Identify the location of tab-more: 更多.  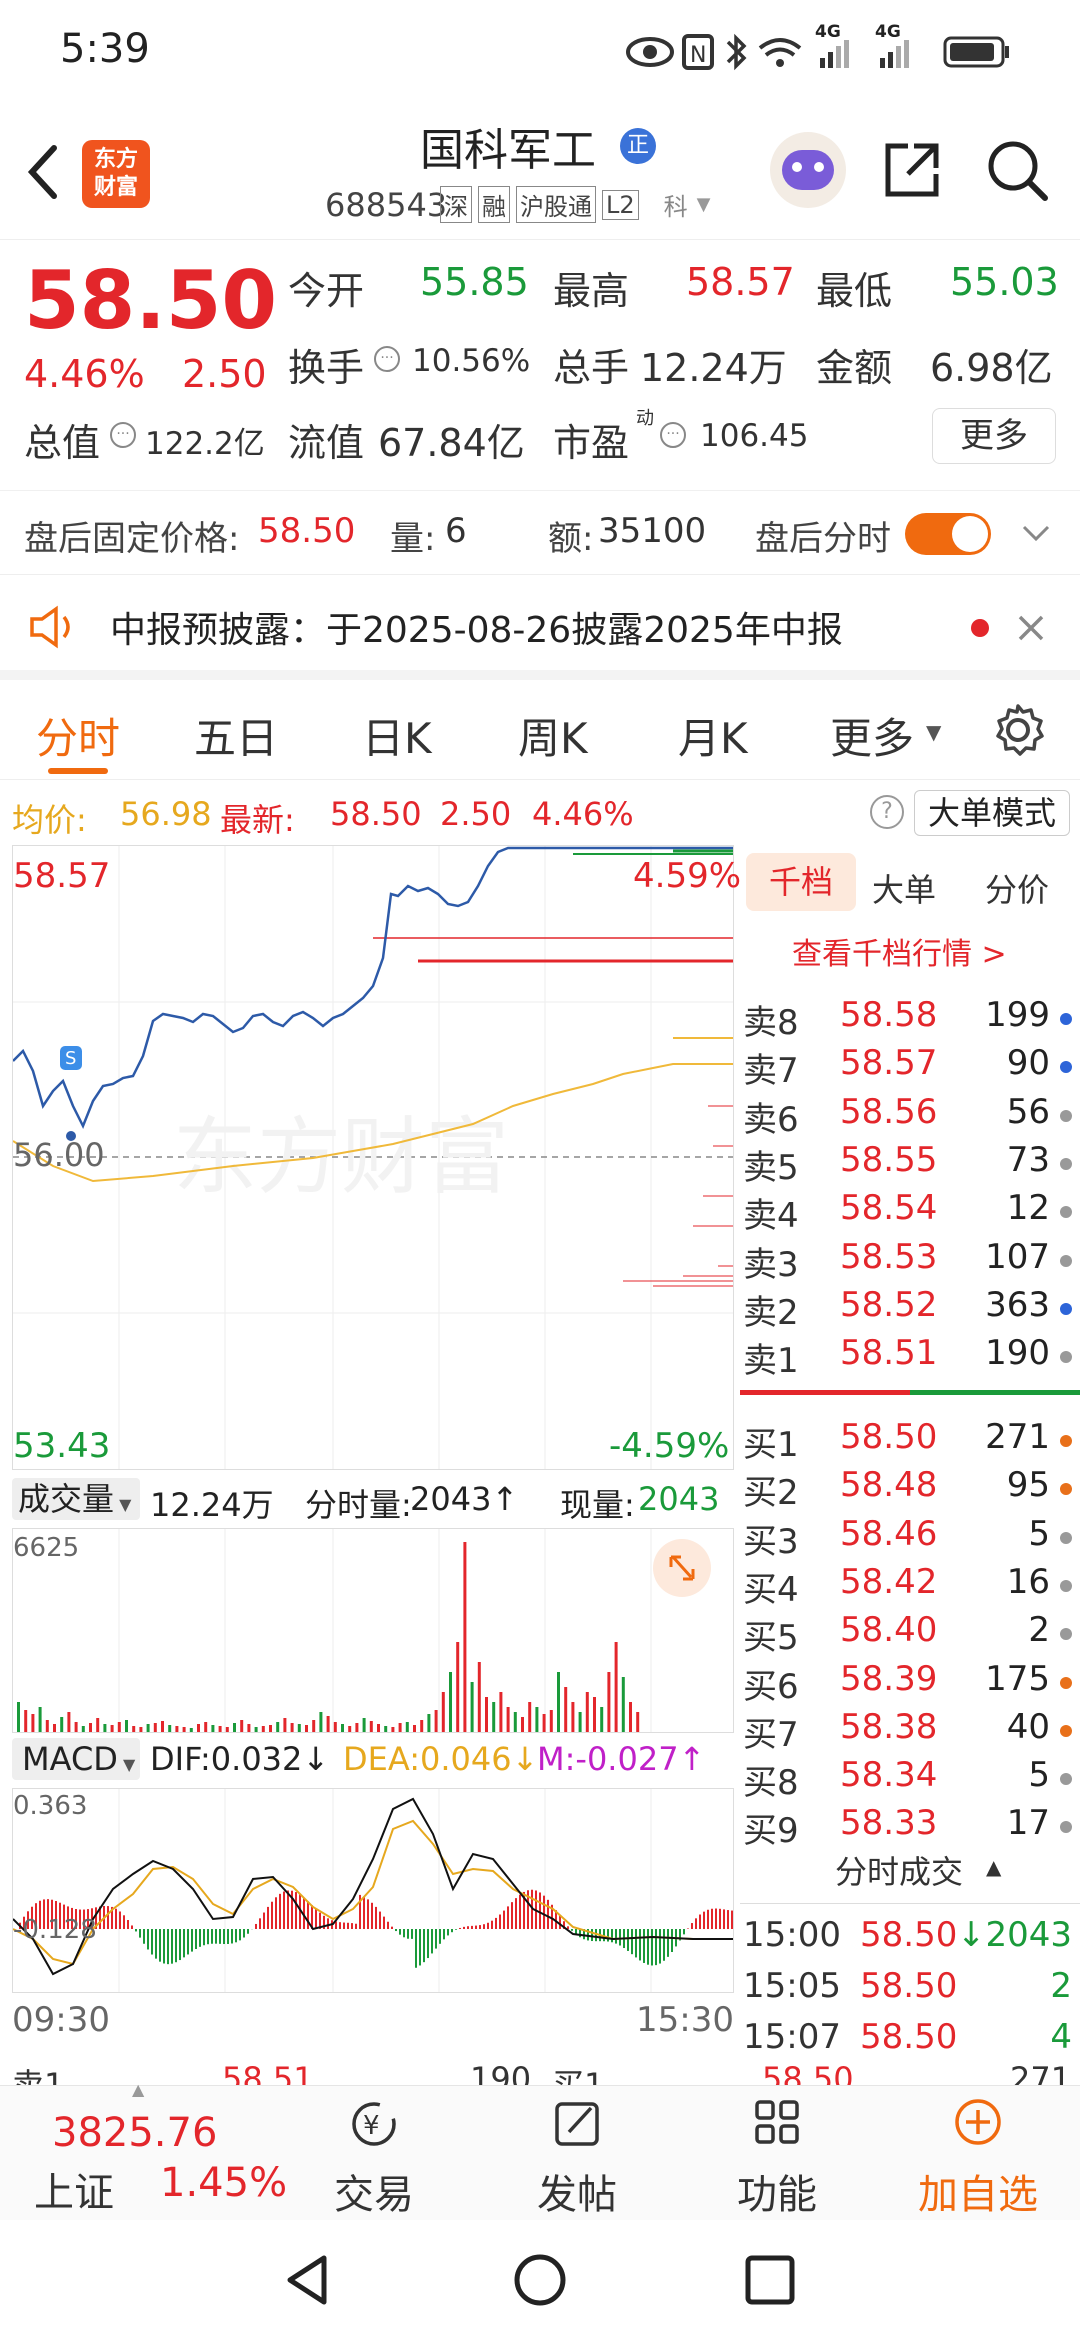
(872, 735).